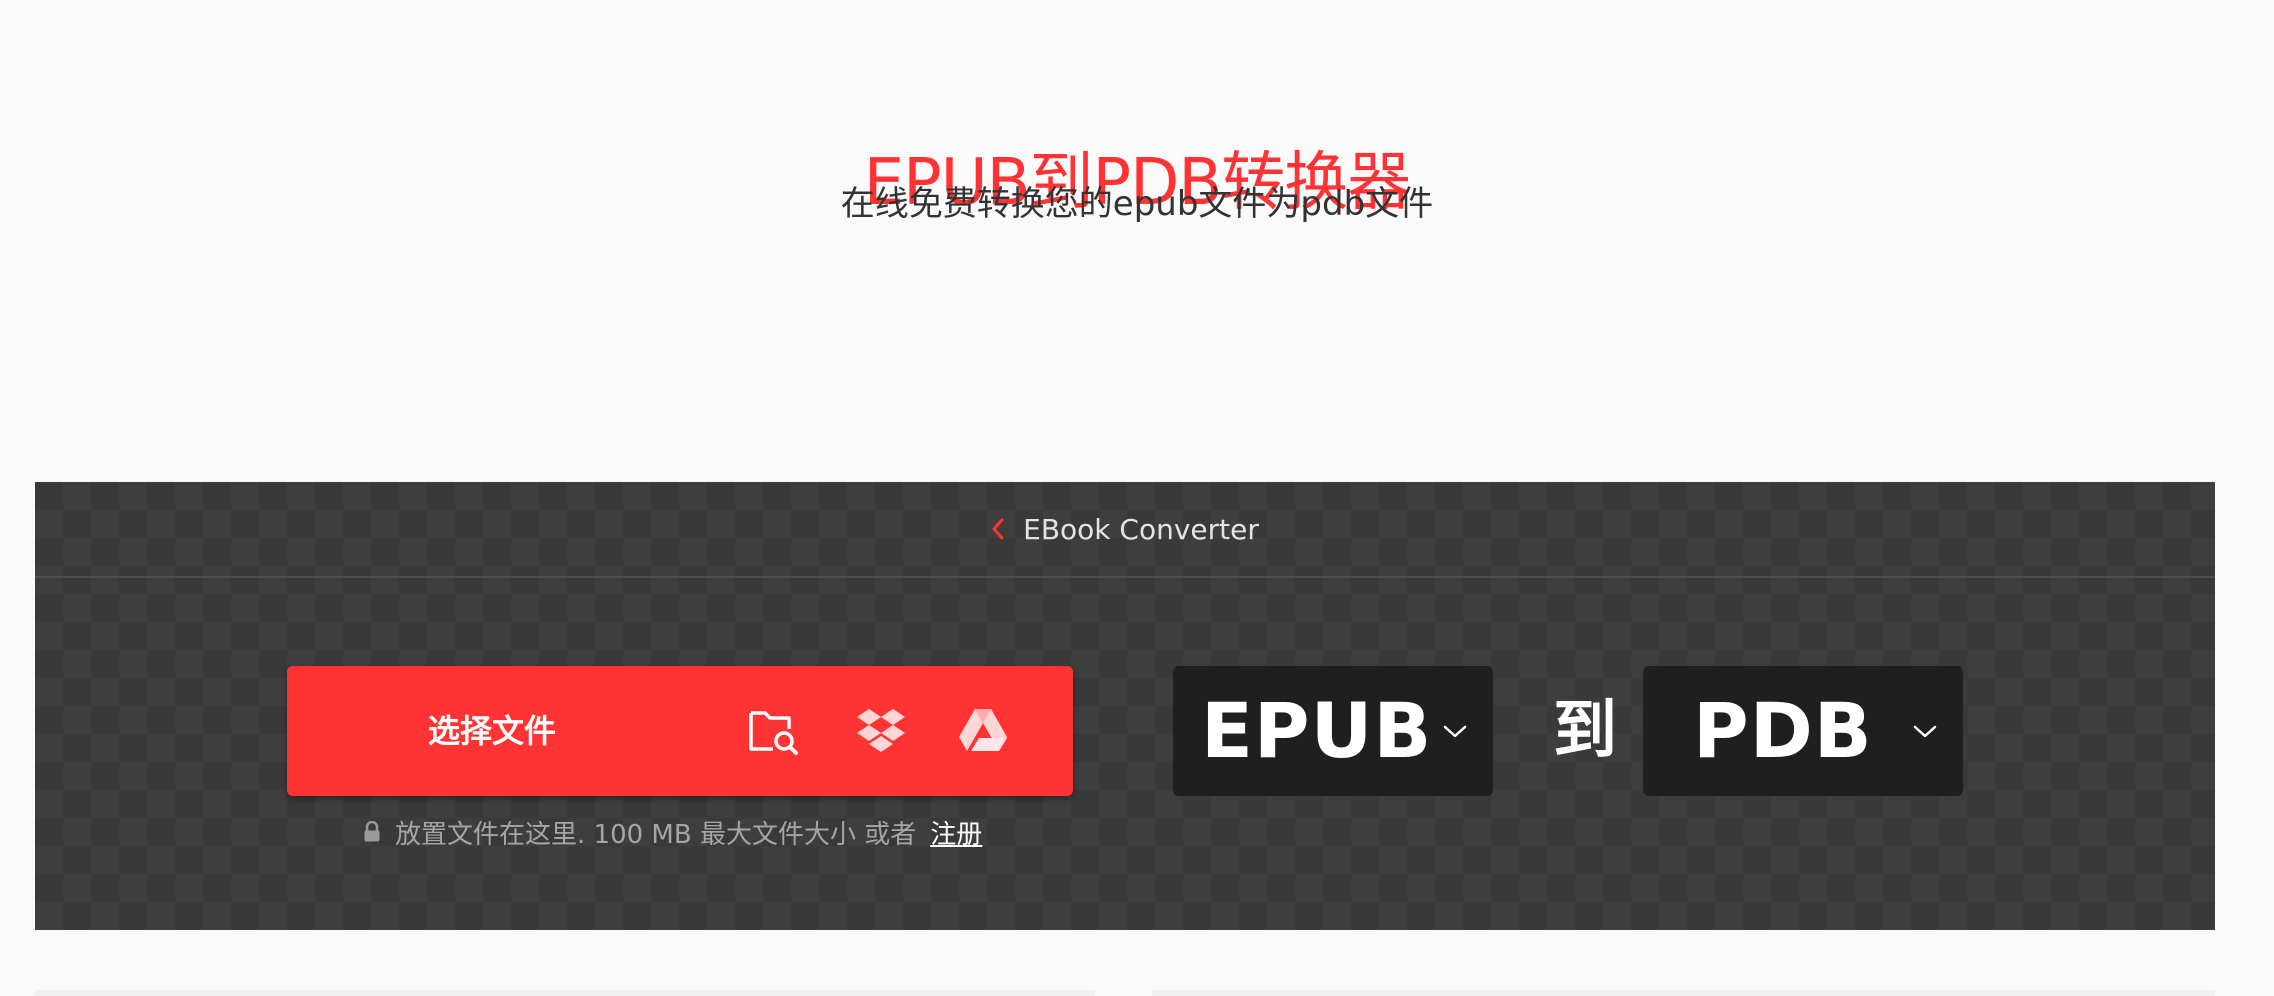 This screenshot has height=996, width=2274. What do you see at coordinates (1585, 731) in the screenshot?
I see `to-label: 到` at bounding box center [1585, 731].